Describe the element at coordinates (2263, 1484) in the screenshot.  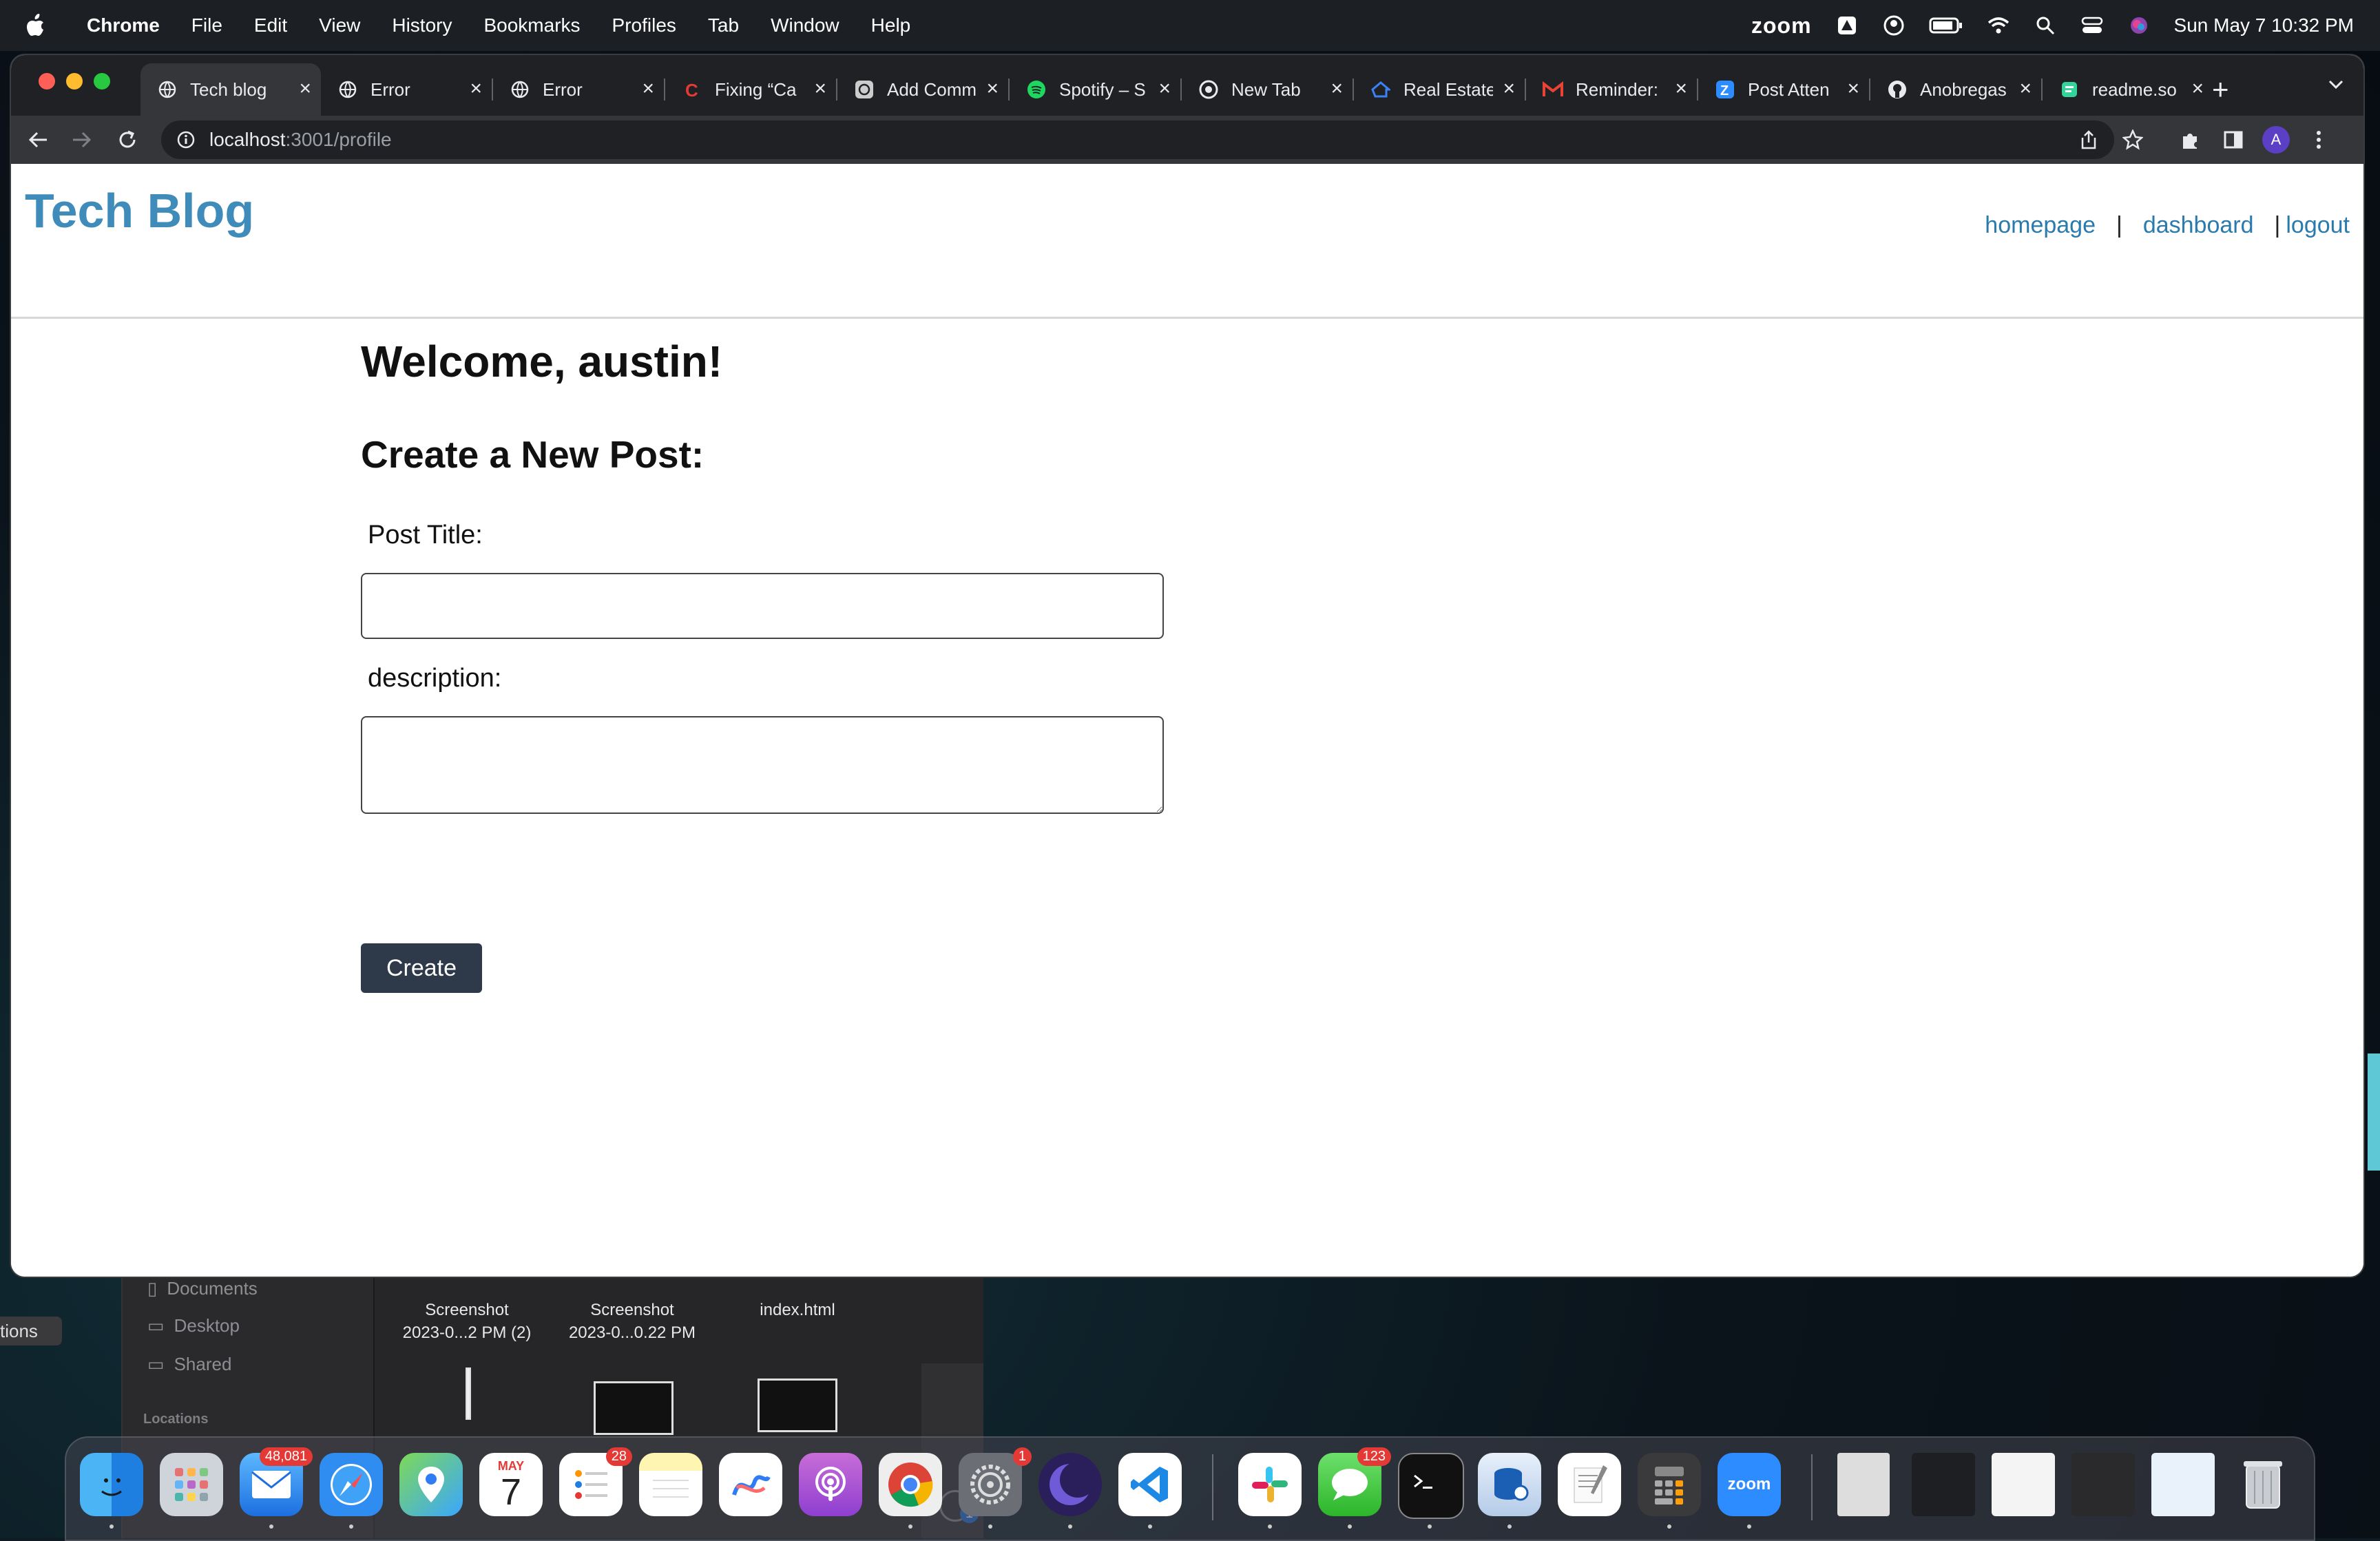
I see `trash-icon` at that location.